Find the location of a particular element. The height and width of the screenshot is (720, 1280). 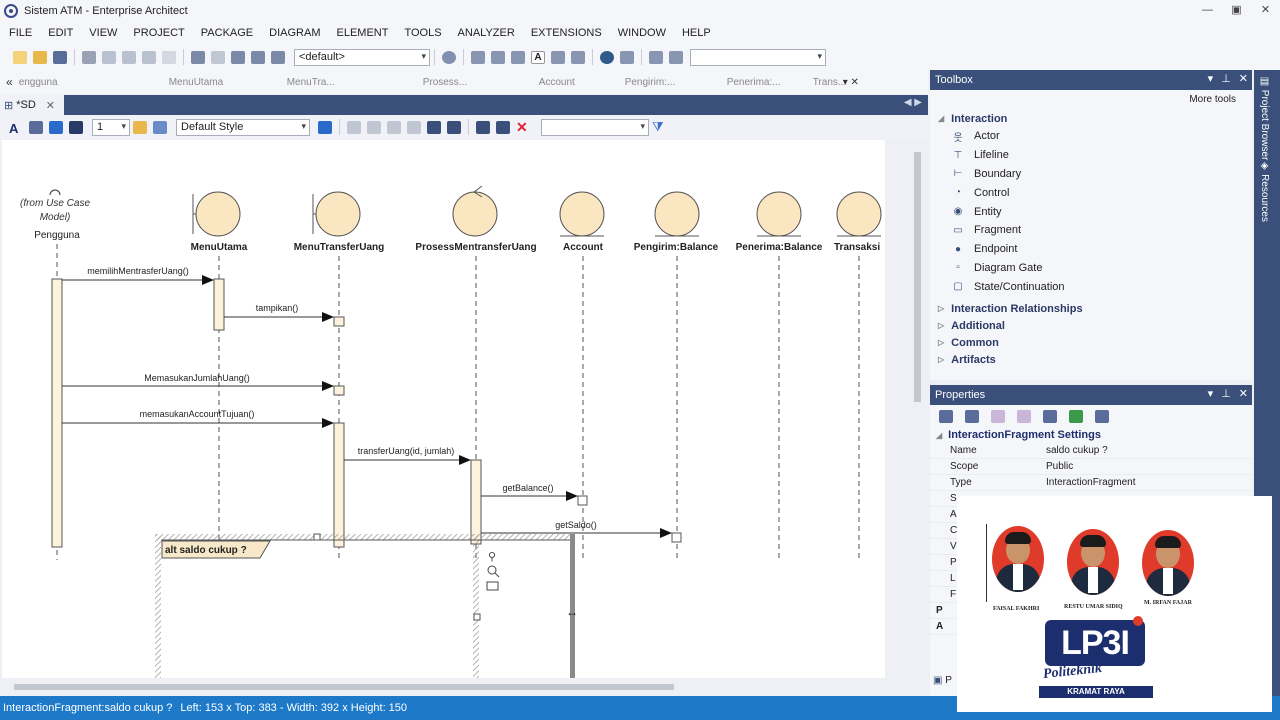

text-icon: A is located at coordinates (538, 57).